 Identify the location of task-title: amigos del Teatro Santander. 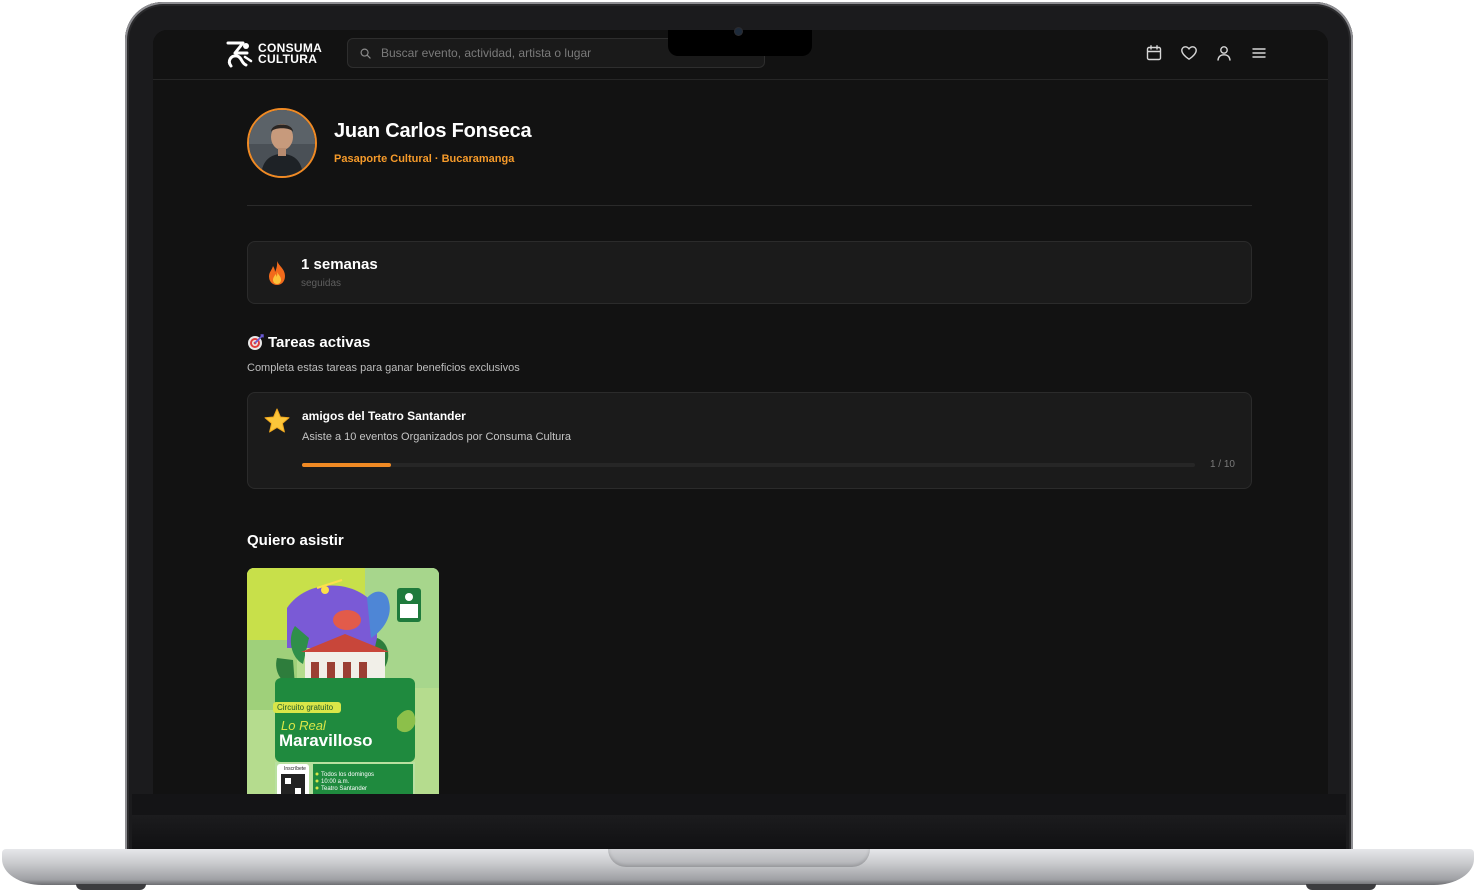
(384, 416).